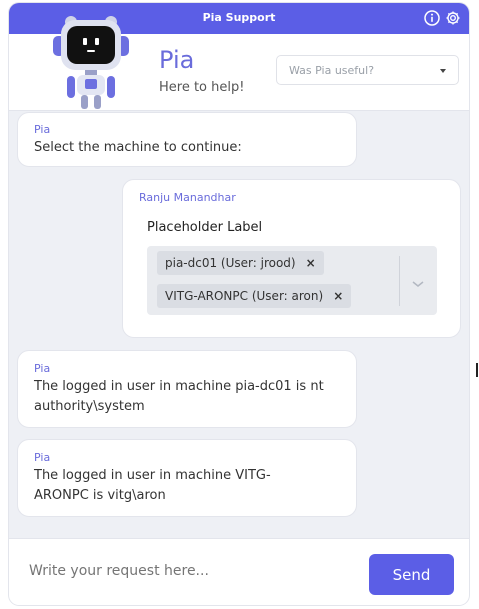 Image resolution: width=479 pixels, height=609 pixels. What do you see at coordinates (187, 197) in the screenshot?
I see `reply-sender: Ranju Manandhar` at bounding box center [187, 197].